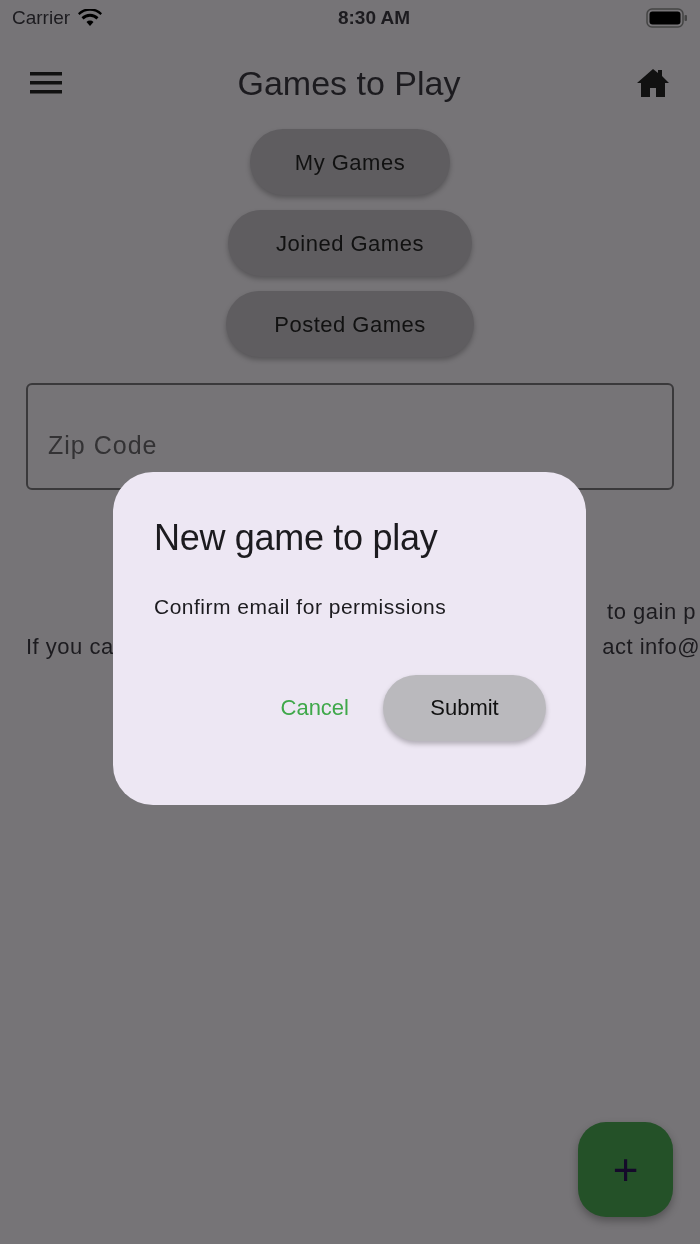  What do you see at coordinates (350, 324) in the screenshot?
I see `filter-button: Posted Games` at bounding box center [350, 324].